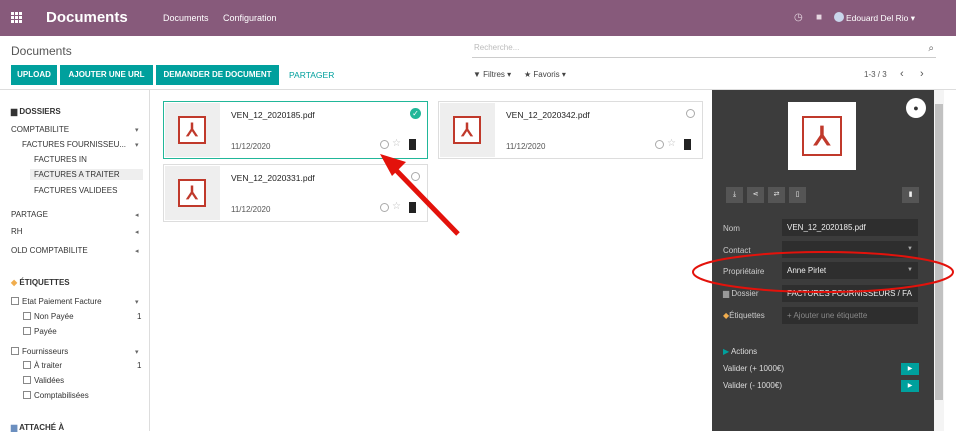 Image resolution: width=956 pixels, height=432 pixels. Describe the element at coordinates (797, 195) in the screenshot. I see `lock-icon: ▯` at that location.